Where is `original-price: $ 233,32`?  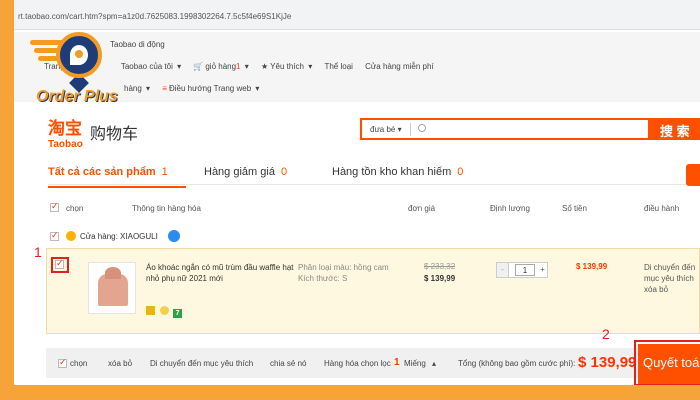 original-price: $ 233,32 is located at coordinates (440, 266).